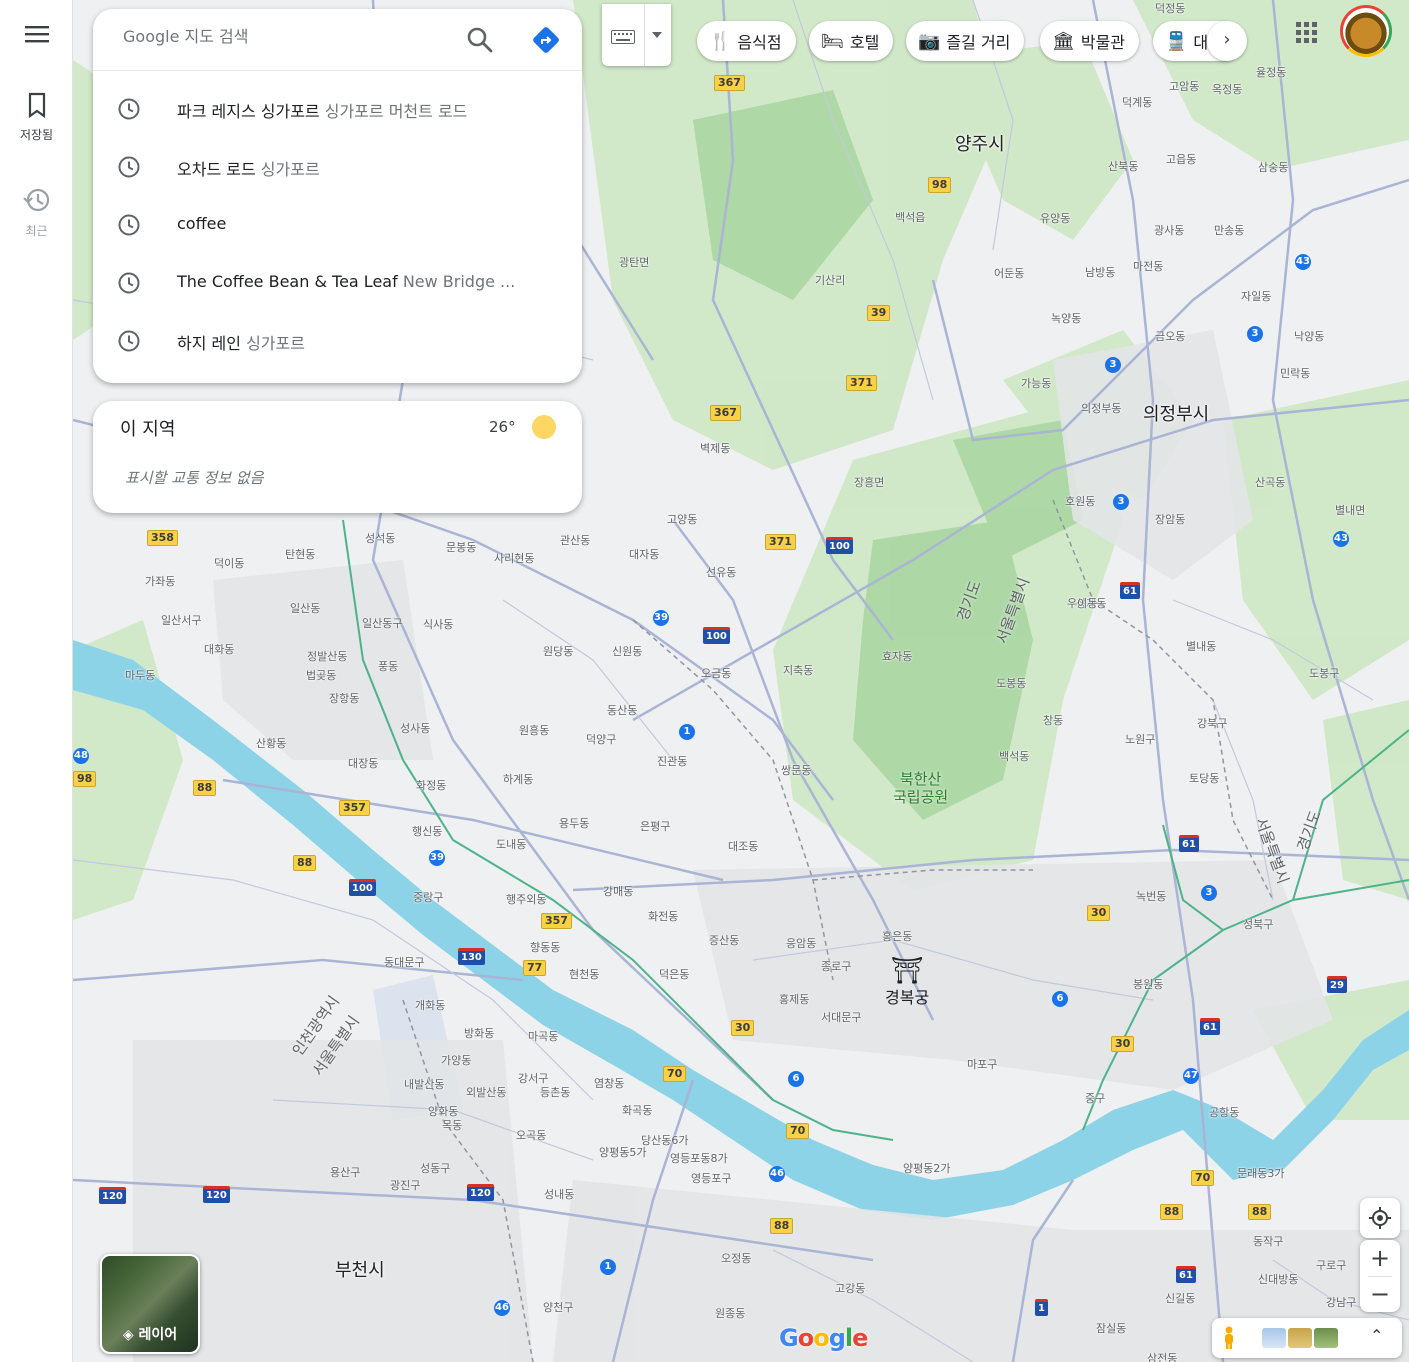 Image resolution: width=1409 pixels, height=1362 pixels. Describe the element at coordinates (337, 457) in the screenshot. I see `area-card: 이 지역 26° 표시할 교통 정보 없음` at that location.